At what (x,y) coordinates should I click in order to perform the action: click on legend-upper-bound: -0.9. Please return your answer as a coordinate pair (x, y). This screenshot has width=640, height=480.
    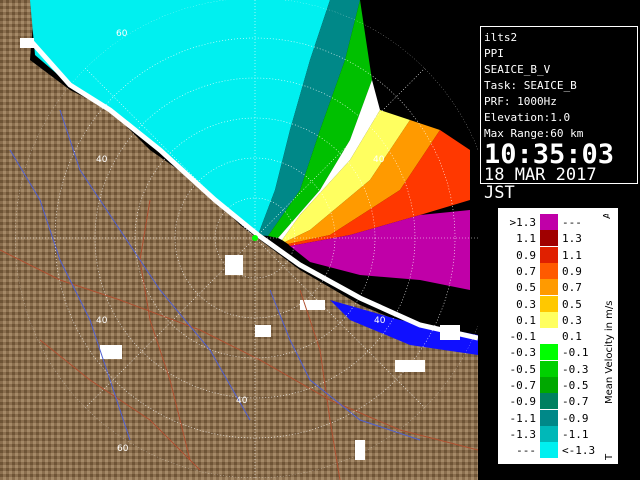
    Looking at the image, I should click on (575, 418).